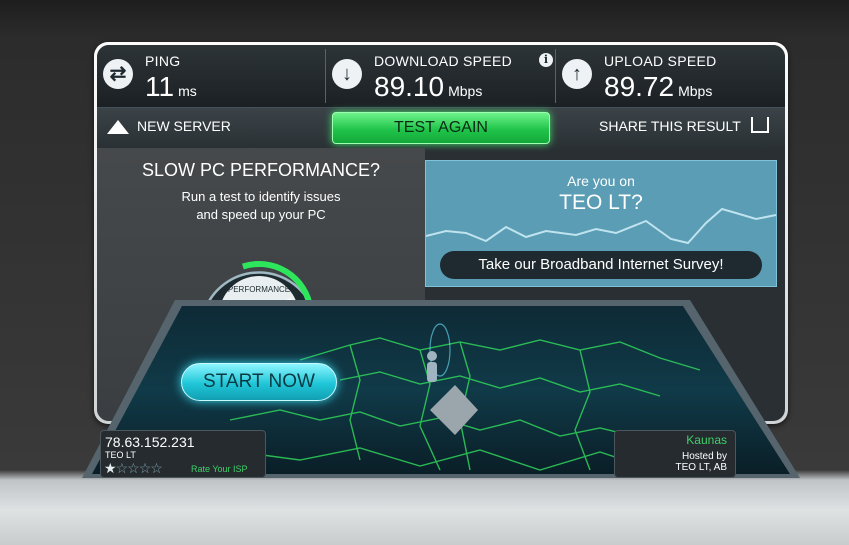 This screenshot has width=849, height=545. What do you see at coordinates (259, 382) in the screenshot?
I see `start-now-button: START NOW` at bounding box center [259, 382].